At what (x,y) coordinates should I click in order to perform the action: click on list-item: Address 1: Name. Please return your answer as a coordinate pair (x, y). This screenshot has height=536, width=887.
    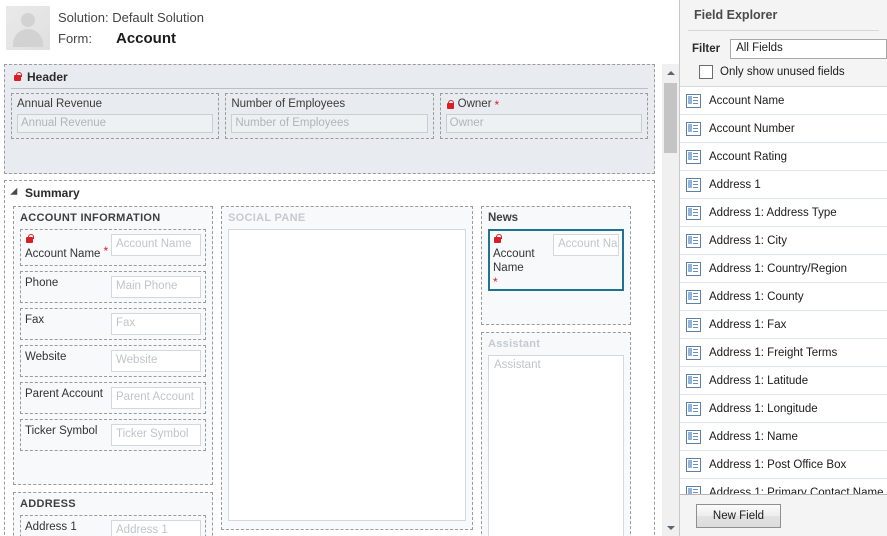
    Looking at the image, I should click on (783, 437).